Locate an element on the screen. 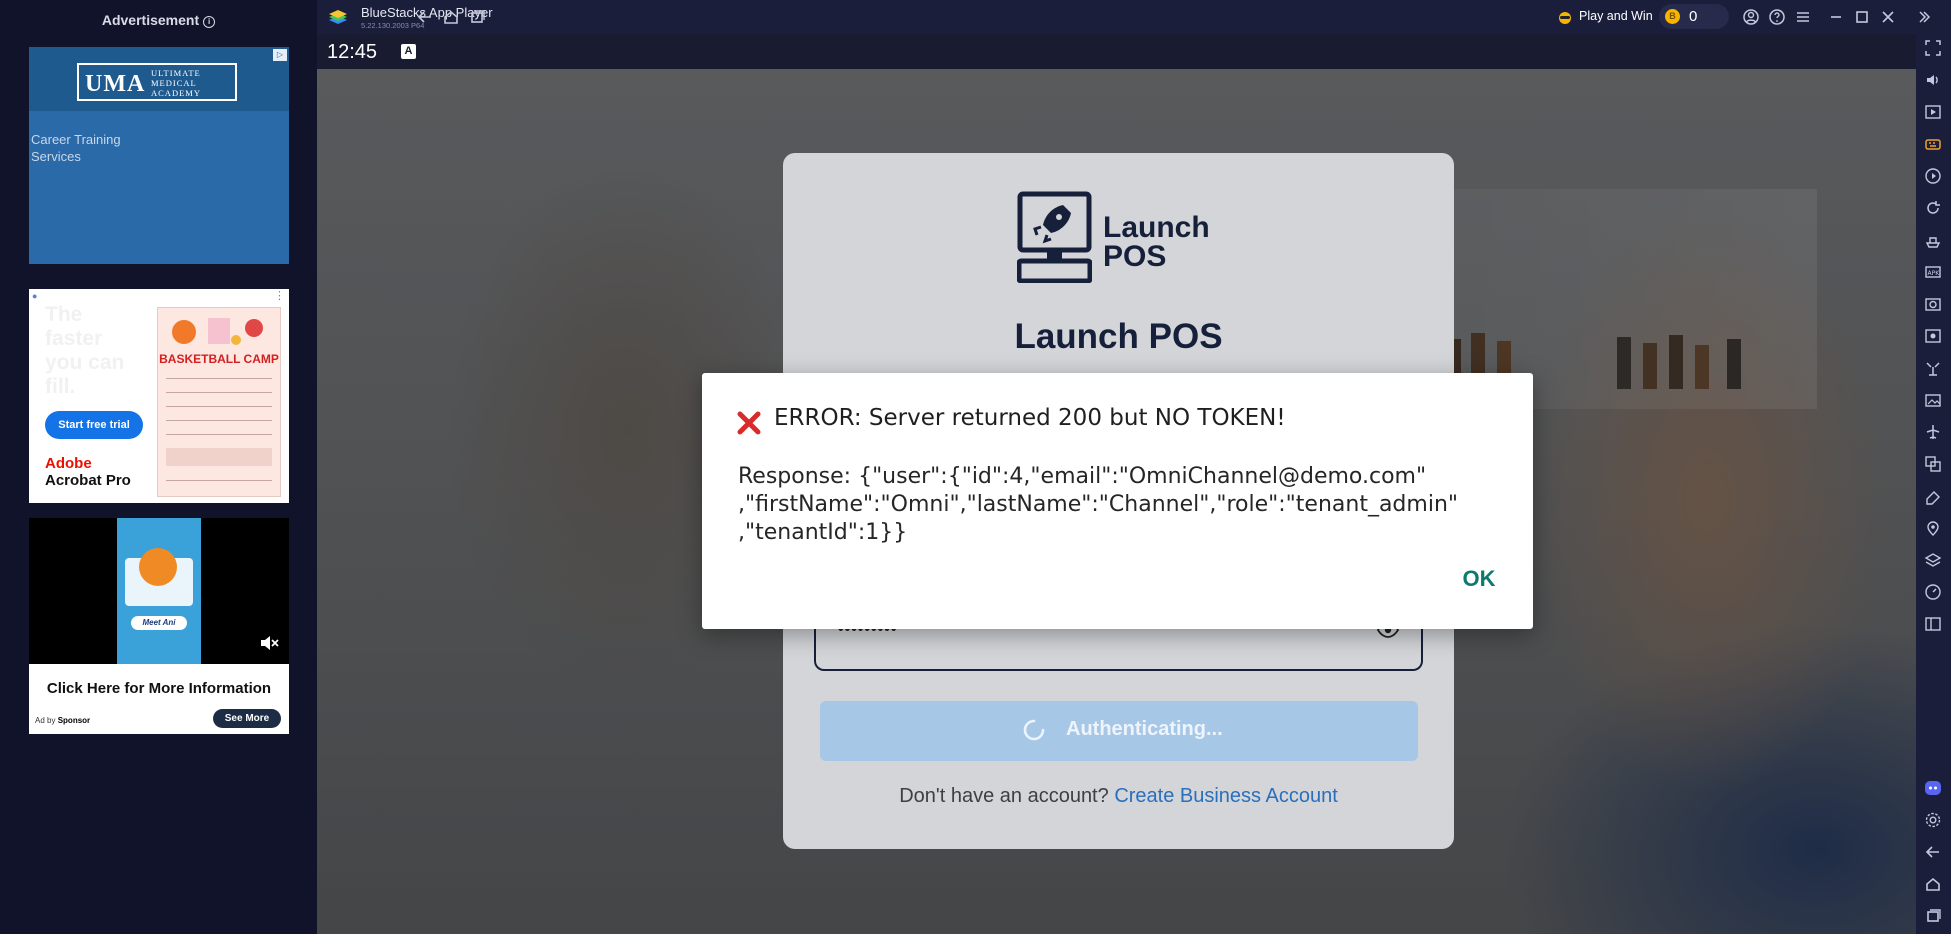 This screenshot has width=1951, height=934. loading-spinner-icon is located at coordinates (1034, 730).